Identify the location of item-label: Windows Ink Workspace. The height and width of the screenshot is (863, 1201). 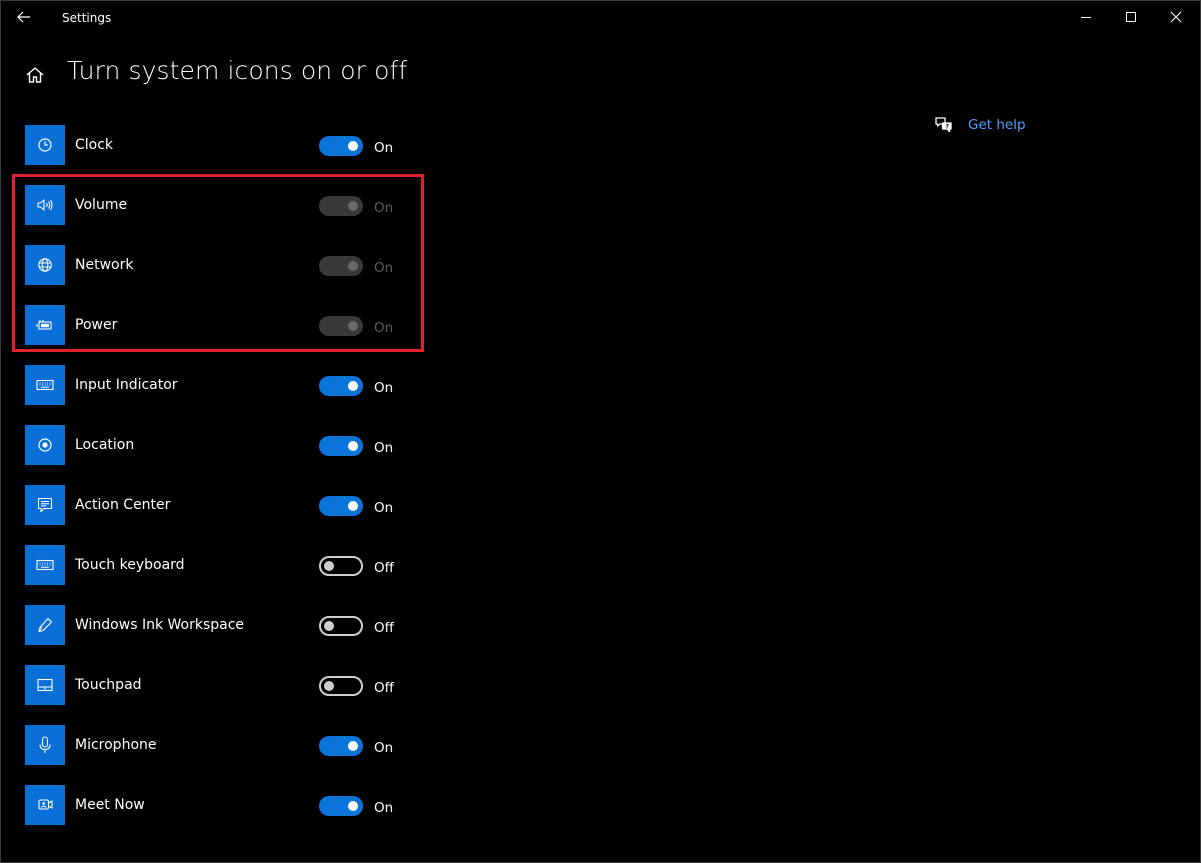
(160, 625).